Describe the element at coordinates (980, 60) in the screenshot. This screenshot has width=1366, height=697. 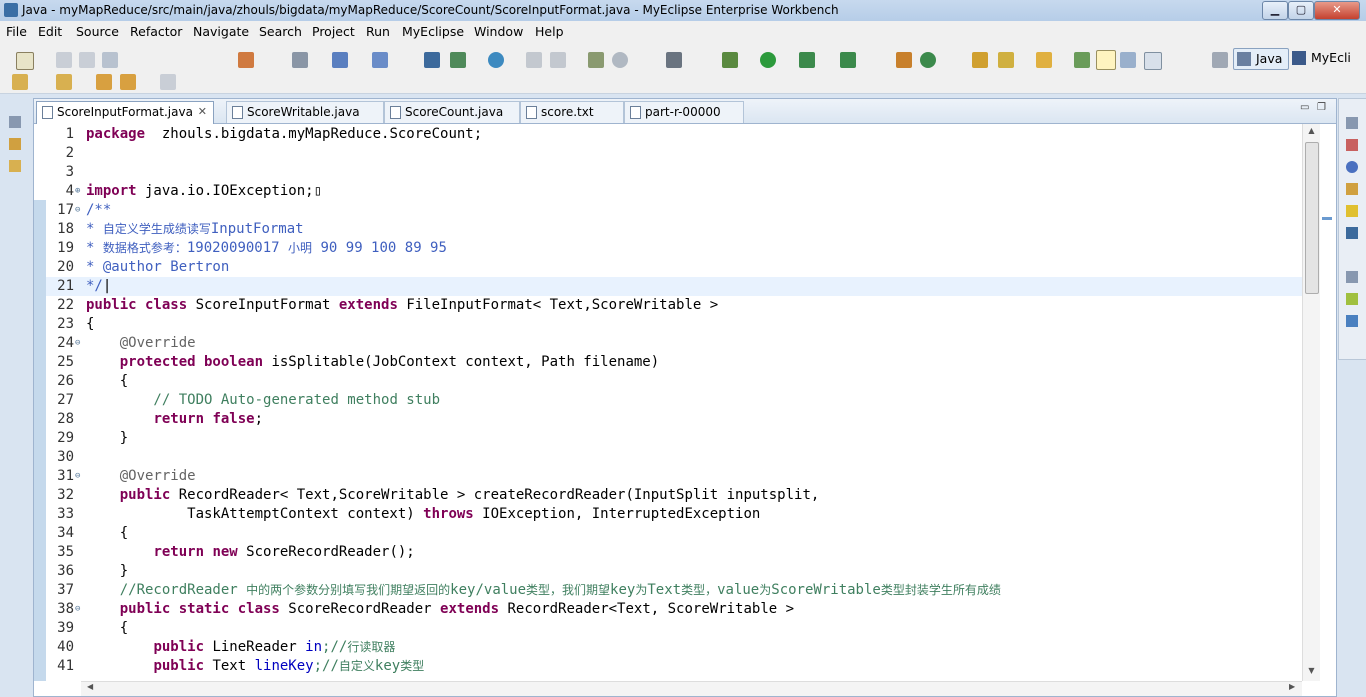
I see `open-type-icon` at that location.